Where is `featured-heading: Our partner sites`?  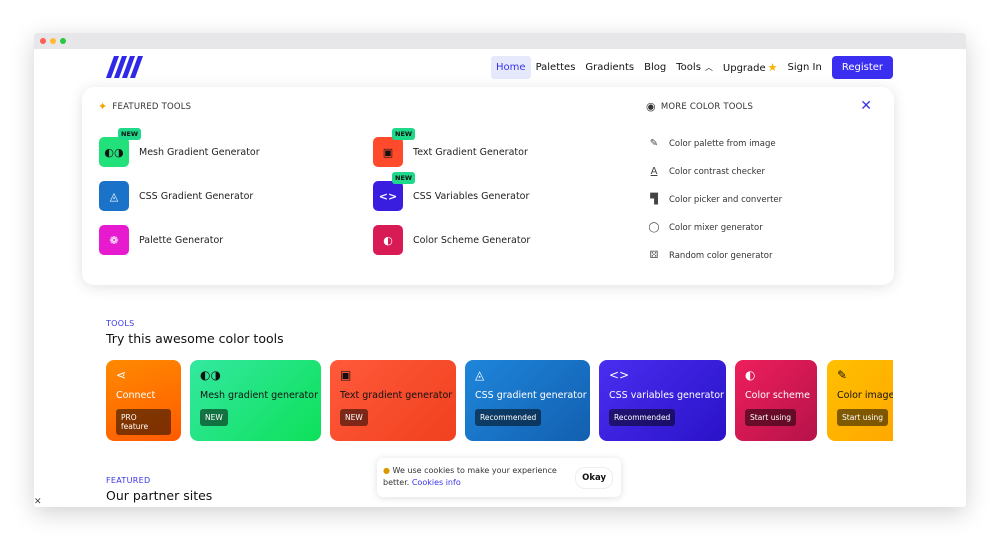
featured-heading: Our partner sites is located at coordinates (159, 495).